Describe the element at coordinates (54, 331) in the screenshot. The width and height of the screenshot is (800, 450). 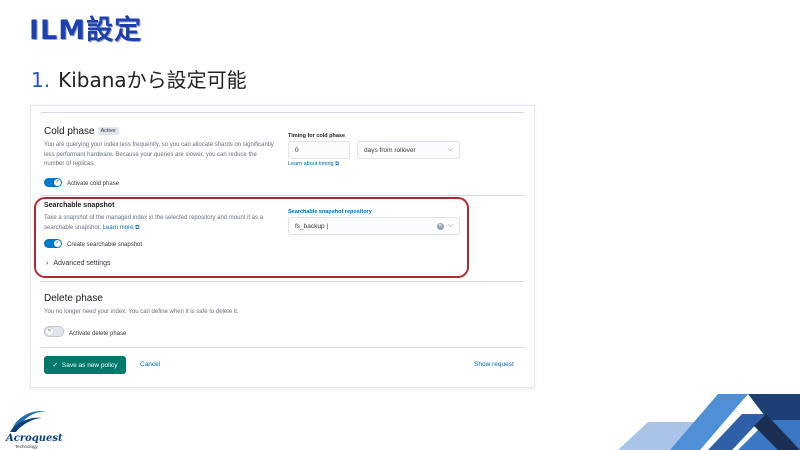
I see `delete-phase-toggle: ✕` at that location.